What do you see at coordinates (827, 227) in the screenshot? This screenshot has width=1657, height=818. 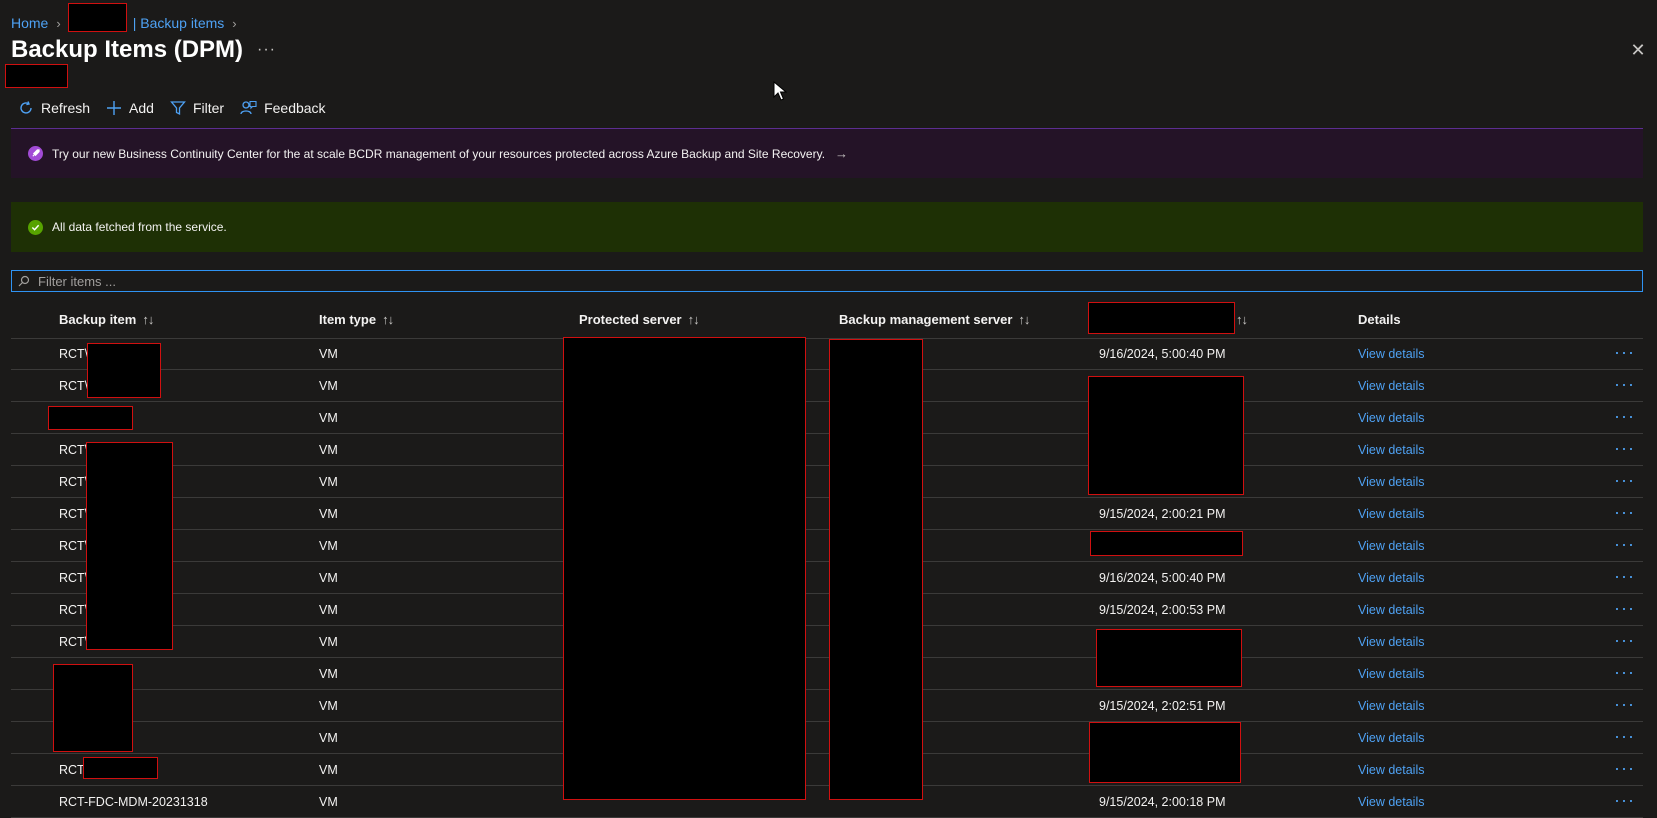 I see `status-message: All data fetched from the service.` at bounding box center [827, 227].